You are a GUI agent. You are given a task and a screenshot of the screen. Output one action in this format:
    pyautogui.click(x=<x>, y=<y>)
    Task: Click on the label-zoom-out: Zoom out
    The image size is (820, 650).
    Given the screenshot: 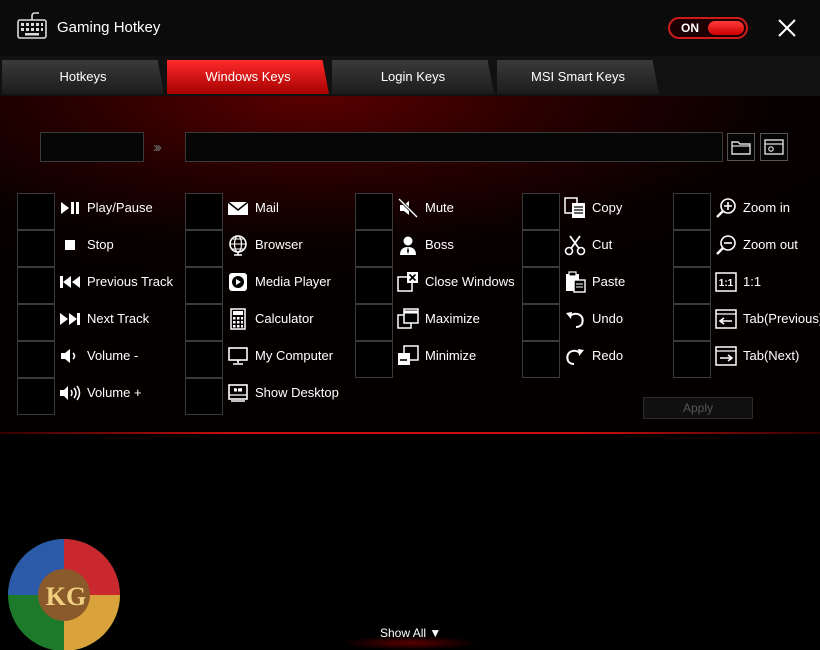 What is the action you would take?
    pyautogui.click(x=770, y=244)
    